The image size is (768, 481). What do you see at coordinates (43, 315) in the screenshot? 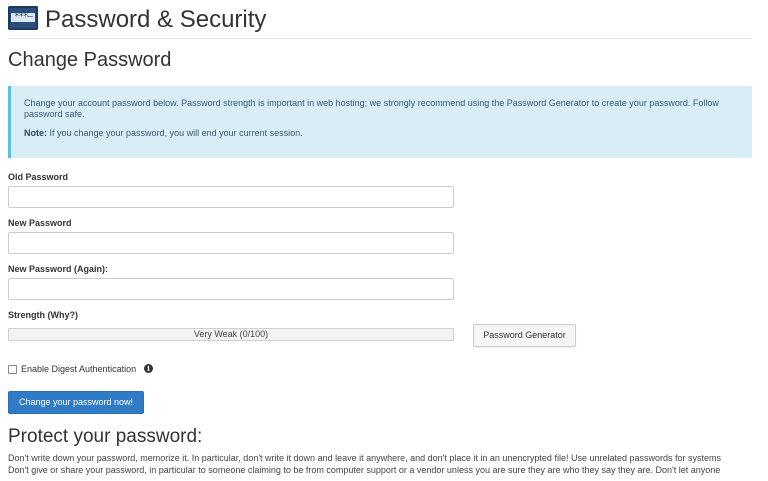
I see `strength-label: Strength (Why?)` at bounding box center [43, 315].